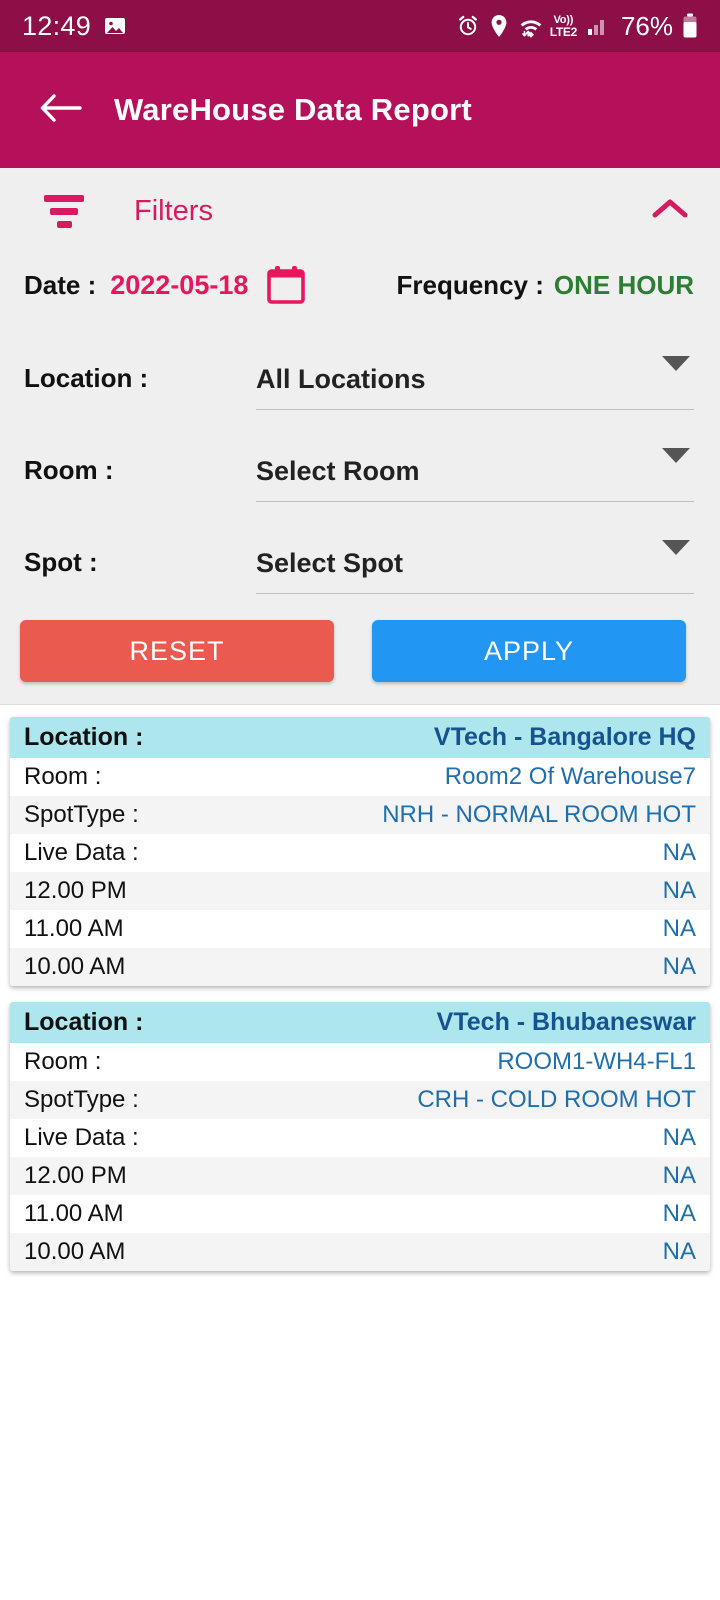 The width and height of the screenshot is (720, 1600). Describe the element at coordinates (598, 26) in the screenshot. I see `signal-bars-icon` at that location.